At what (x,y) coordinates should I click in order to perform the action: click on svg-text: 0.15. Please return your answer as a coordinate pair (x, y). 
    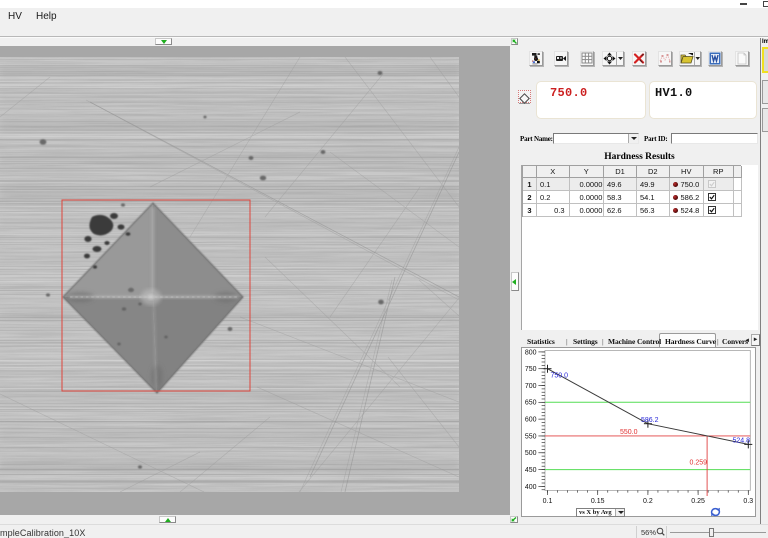
    Looking at the image, I should click on (598, 501).